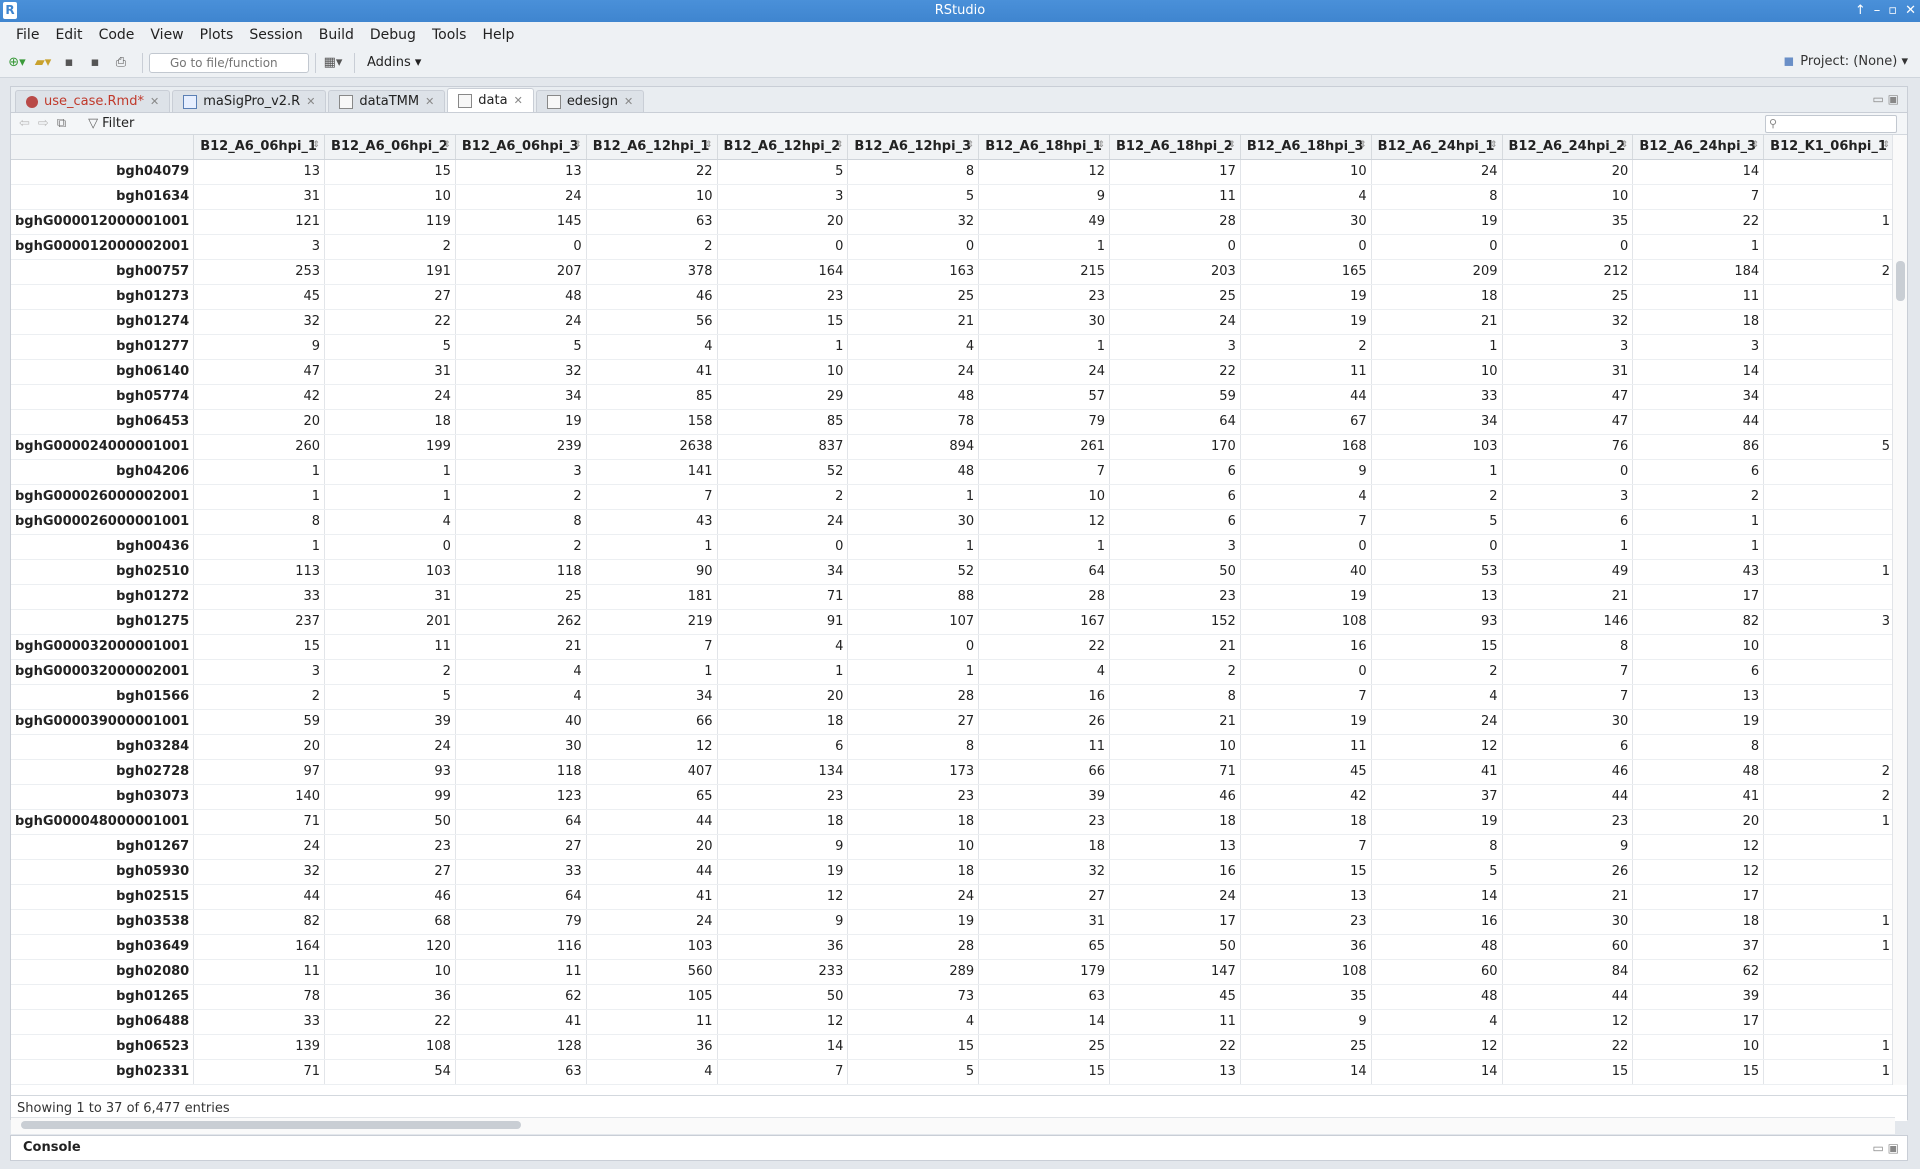 The image size is (1920, 1169). Describe the element at coordinates (333, 63) in the screenshot. I see `grid-layout-icon: ▦▾` at that location.